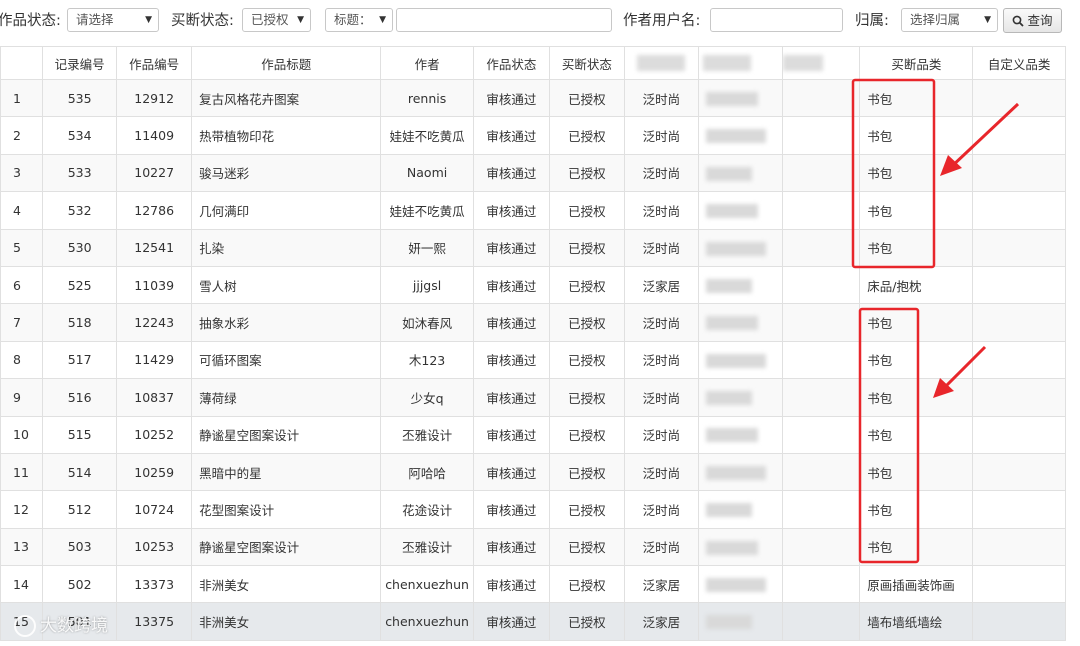  What do you see at coordinates (533, 547) in the screenshot?
I see `table-row: 13 503 10253 静谧星空图案设计 丕雅设计 审核通过 已授权 泛时尚 书包` at bounding box center [533, 547].